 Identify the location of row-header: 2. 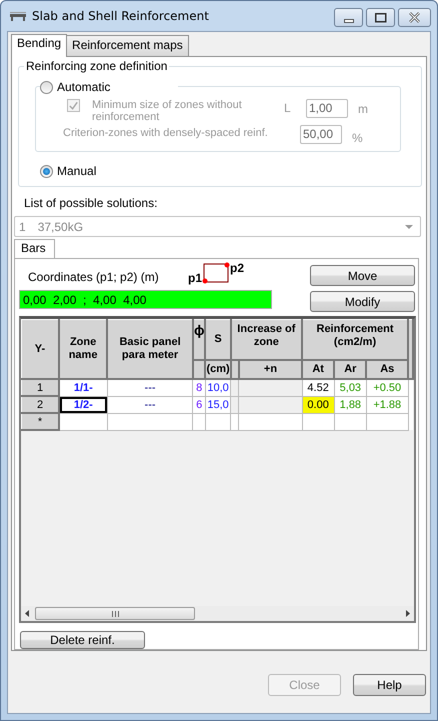
(40, 404).